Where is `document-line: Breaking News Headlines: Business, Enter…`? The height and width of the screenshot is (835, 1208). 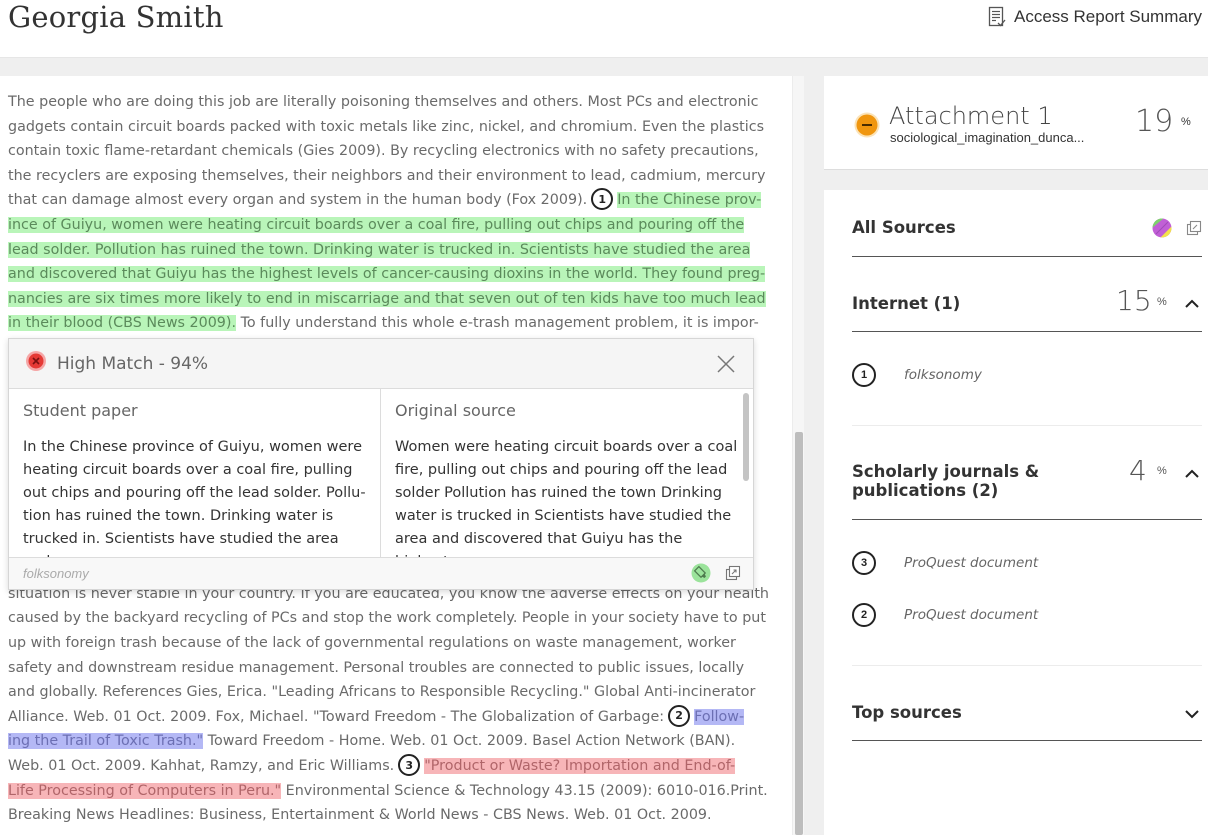 document-line: Breaking News Headlines: Business, Enter… is located at coordinates (379, 815).